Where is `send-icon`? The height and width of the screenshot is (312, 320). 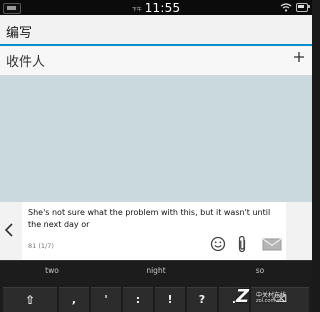
send-icon is located at coordinates (272, 244).